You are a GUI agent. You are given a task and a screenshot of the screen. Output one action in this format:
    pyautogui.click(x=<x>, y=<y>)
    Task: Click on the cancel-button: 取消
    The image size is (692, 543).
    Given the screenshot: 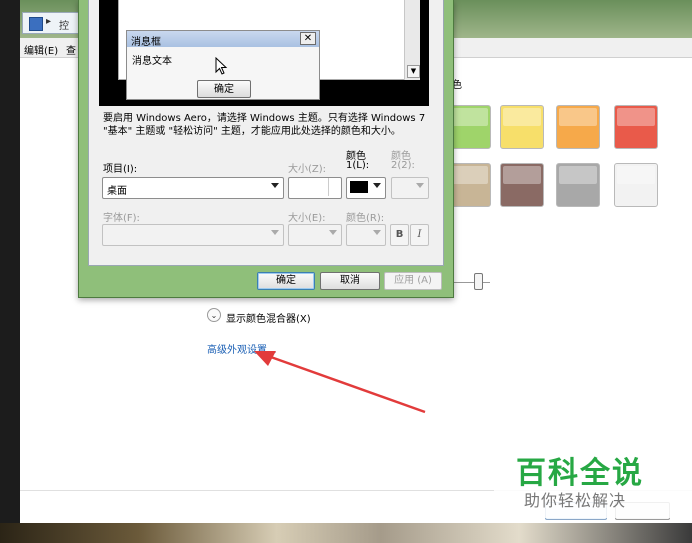 What is the action you would take?
    pyautogui.click(x=350, y=281)
    